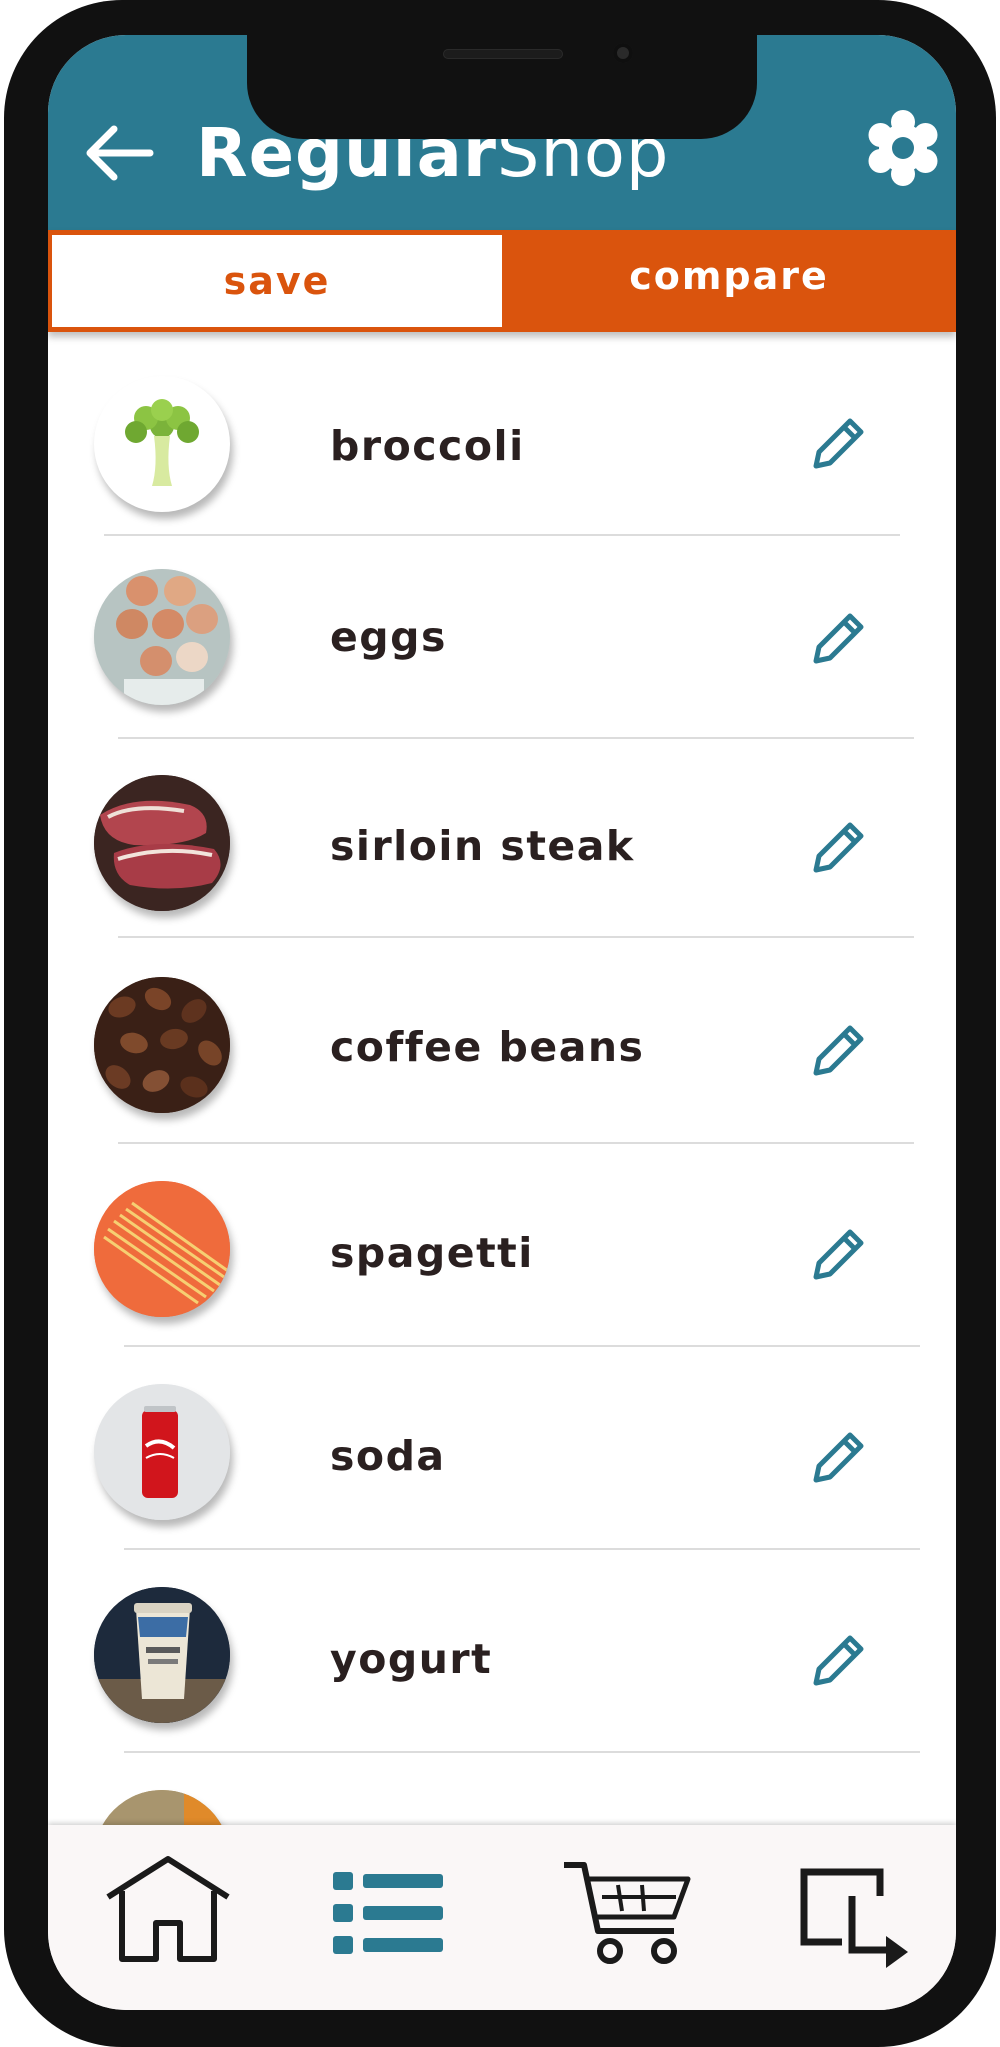  Describe the element at coordinates (502, 1443) in the screenshot. I see `list-item: soda` at that location.